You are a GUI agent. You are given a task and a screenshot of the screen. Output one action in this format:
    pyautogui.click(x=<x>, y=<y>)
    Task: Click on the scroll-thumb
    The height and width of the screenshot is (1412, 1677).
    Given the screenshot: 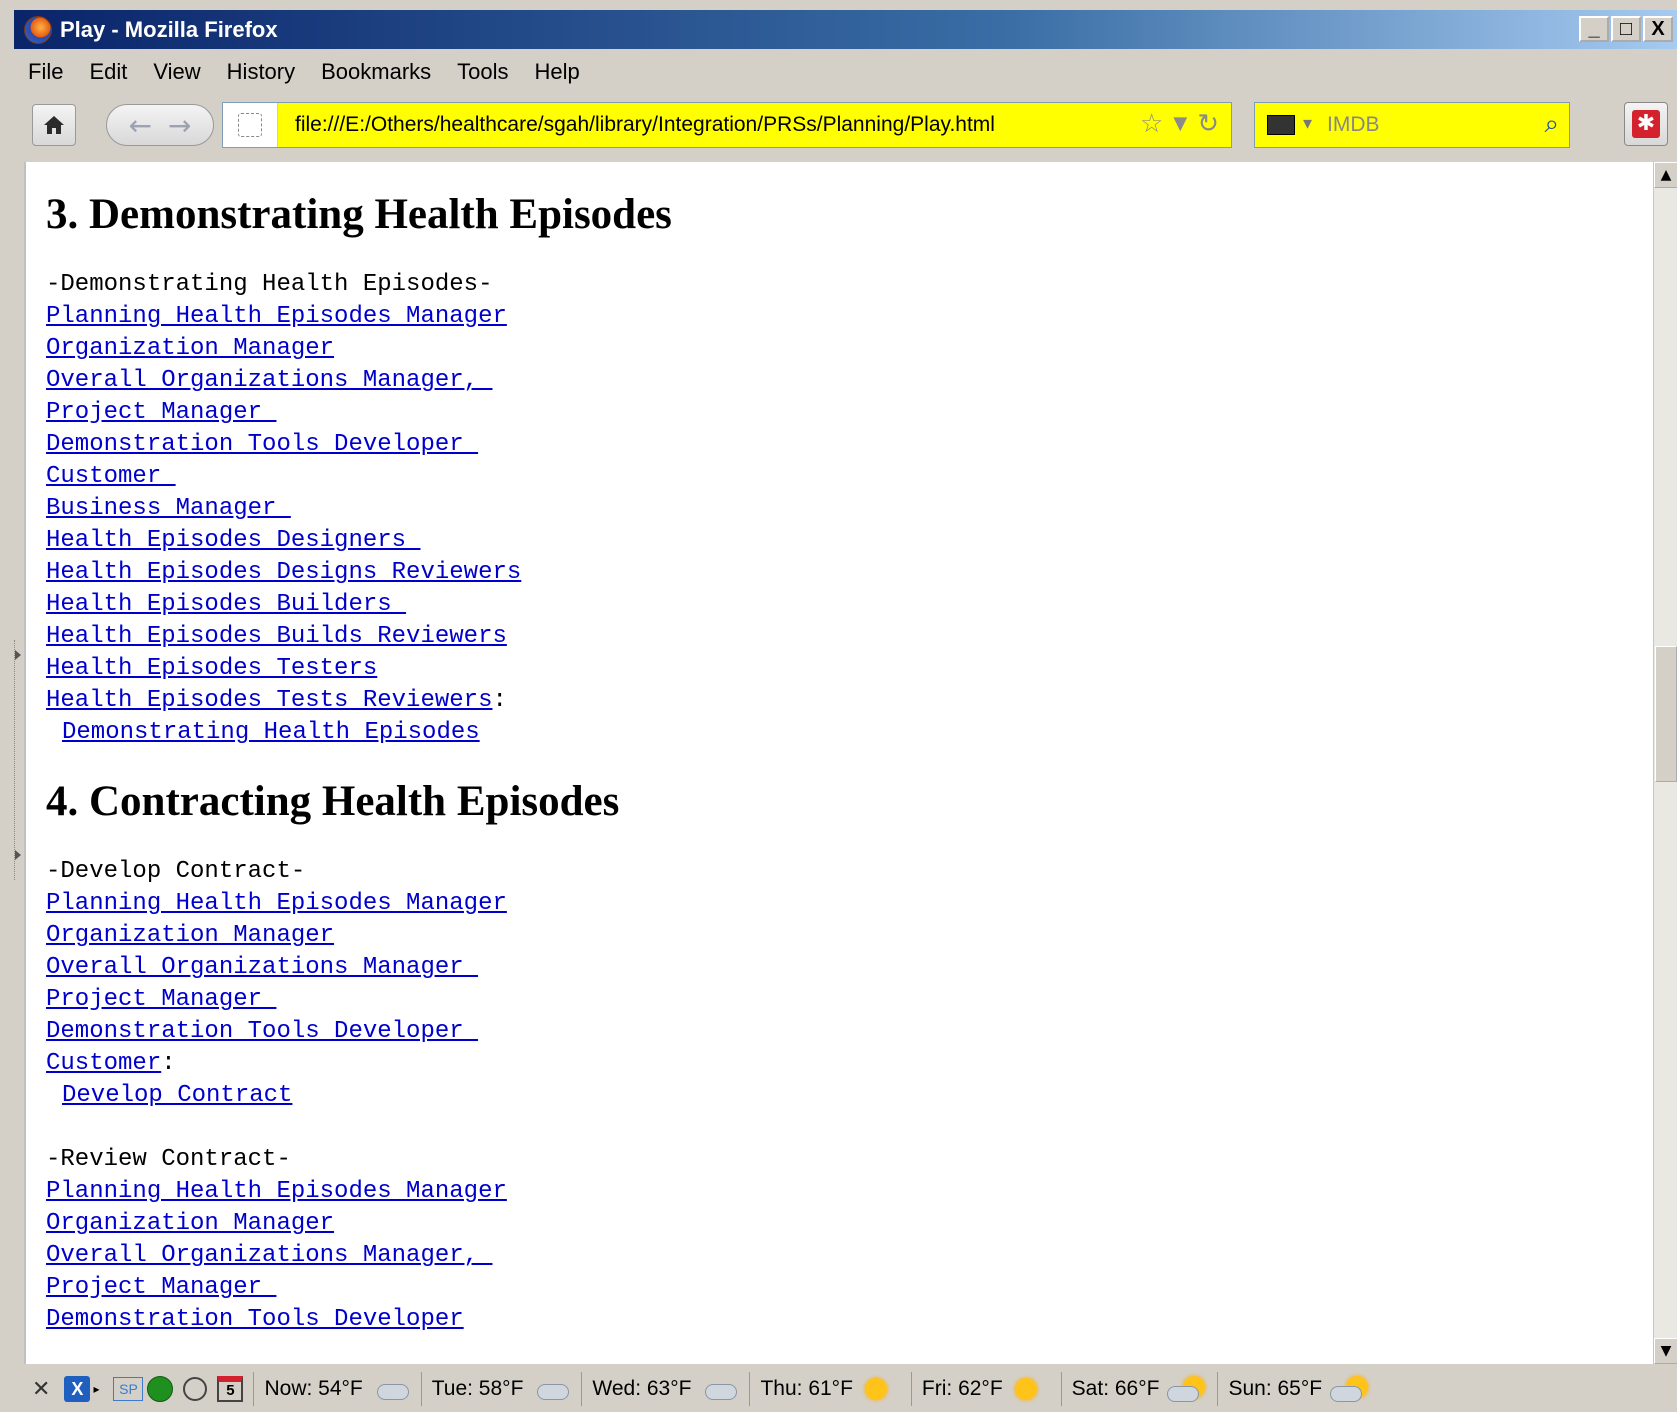 What is the action you would take?
    pyautogui.click(x=1666, y=714)
    